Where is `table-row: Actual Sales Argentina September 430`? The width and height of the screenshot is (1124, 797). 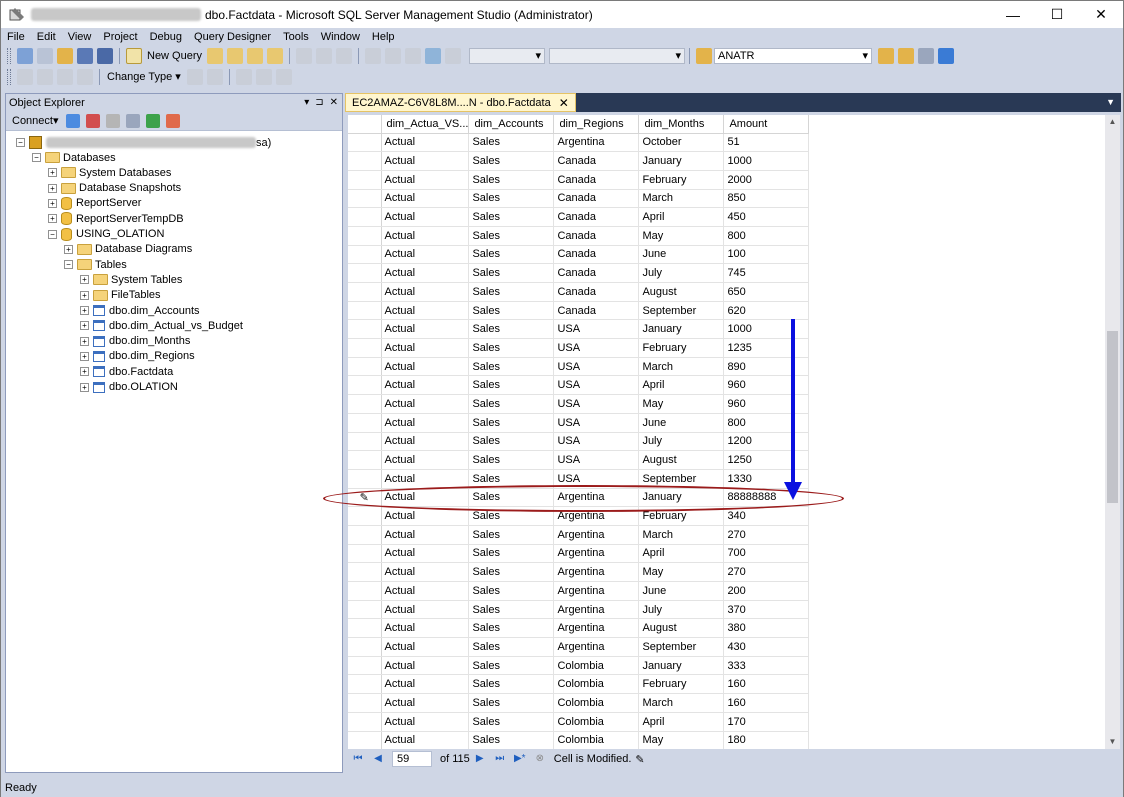 table-row: Actual Sales Argentina September 430 is located at coordinates (579, 647).